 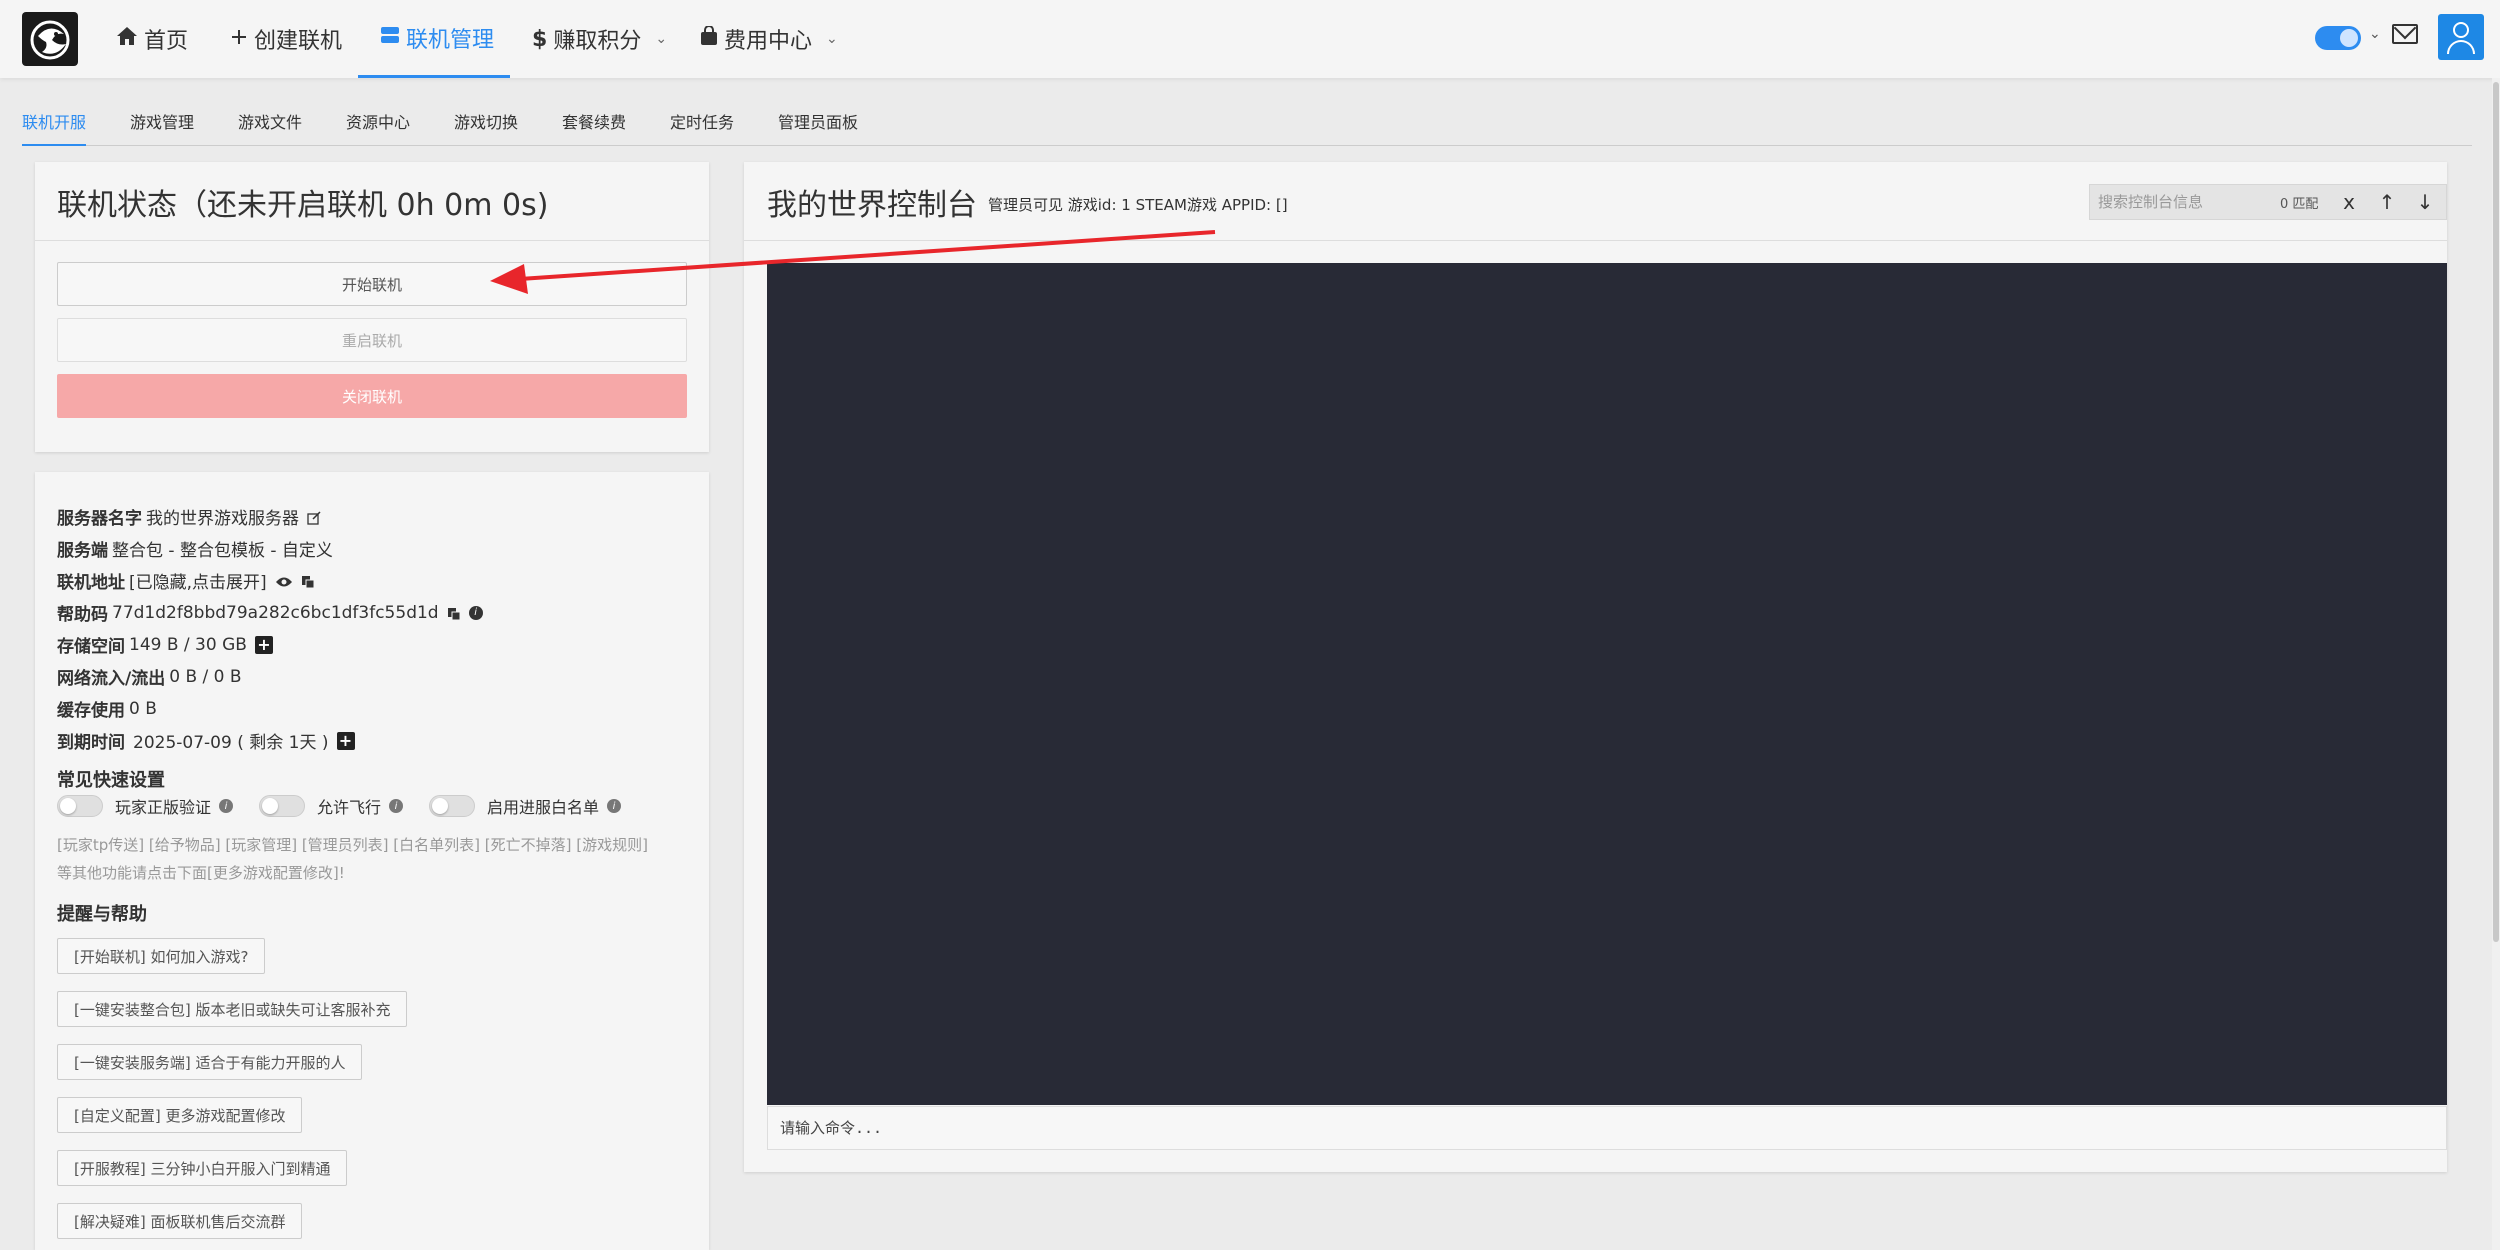 What do you see at coordinates (1138, 205) in the screenshot?
I see `console-subtitle: 管理员可见 游戏id: 1 STEAM游戏 APPID: []` at bounding box center [1138, 205].